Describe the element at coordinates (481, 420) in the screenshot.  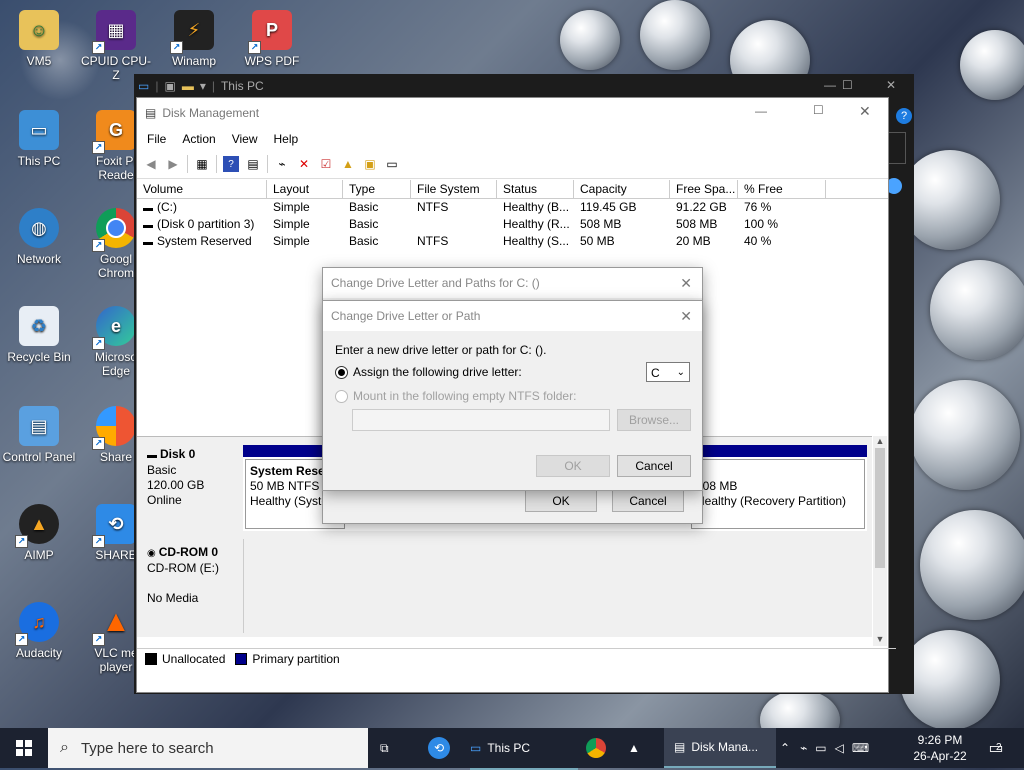
I see `folder-path-input` at that location.